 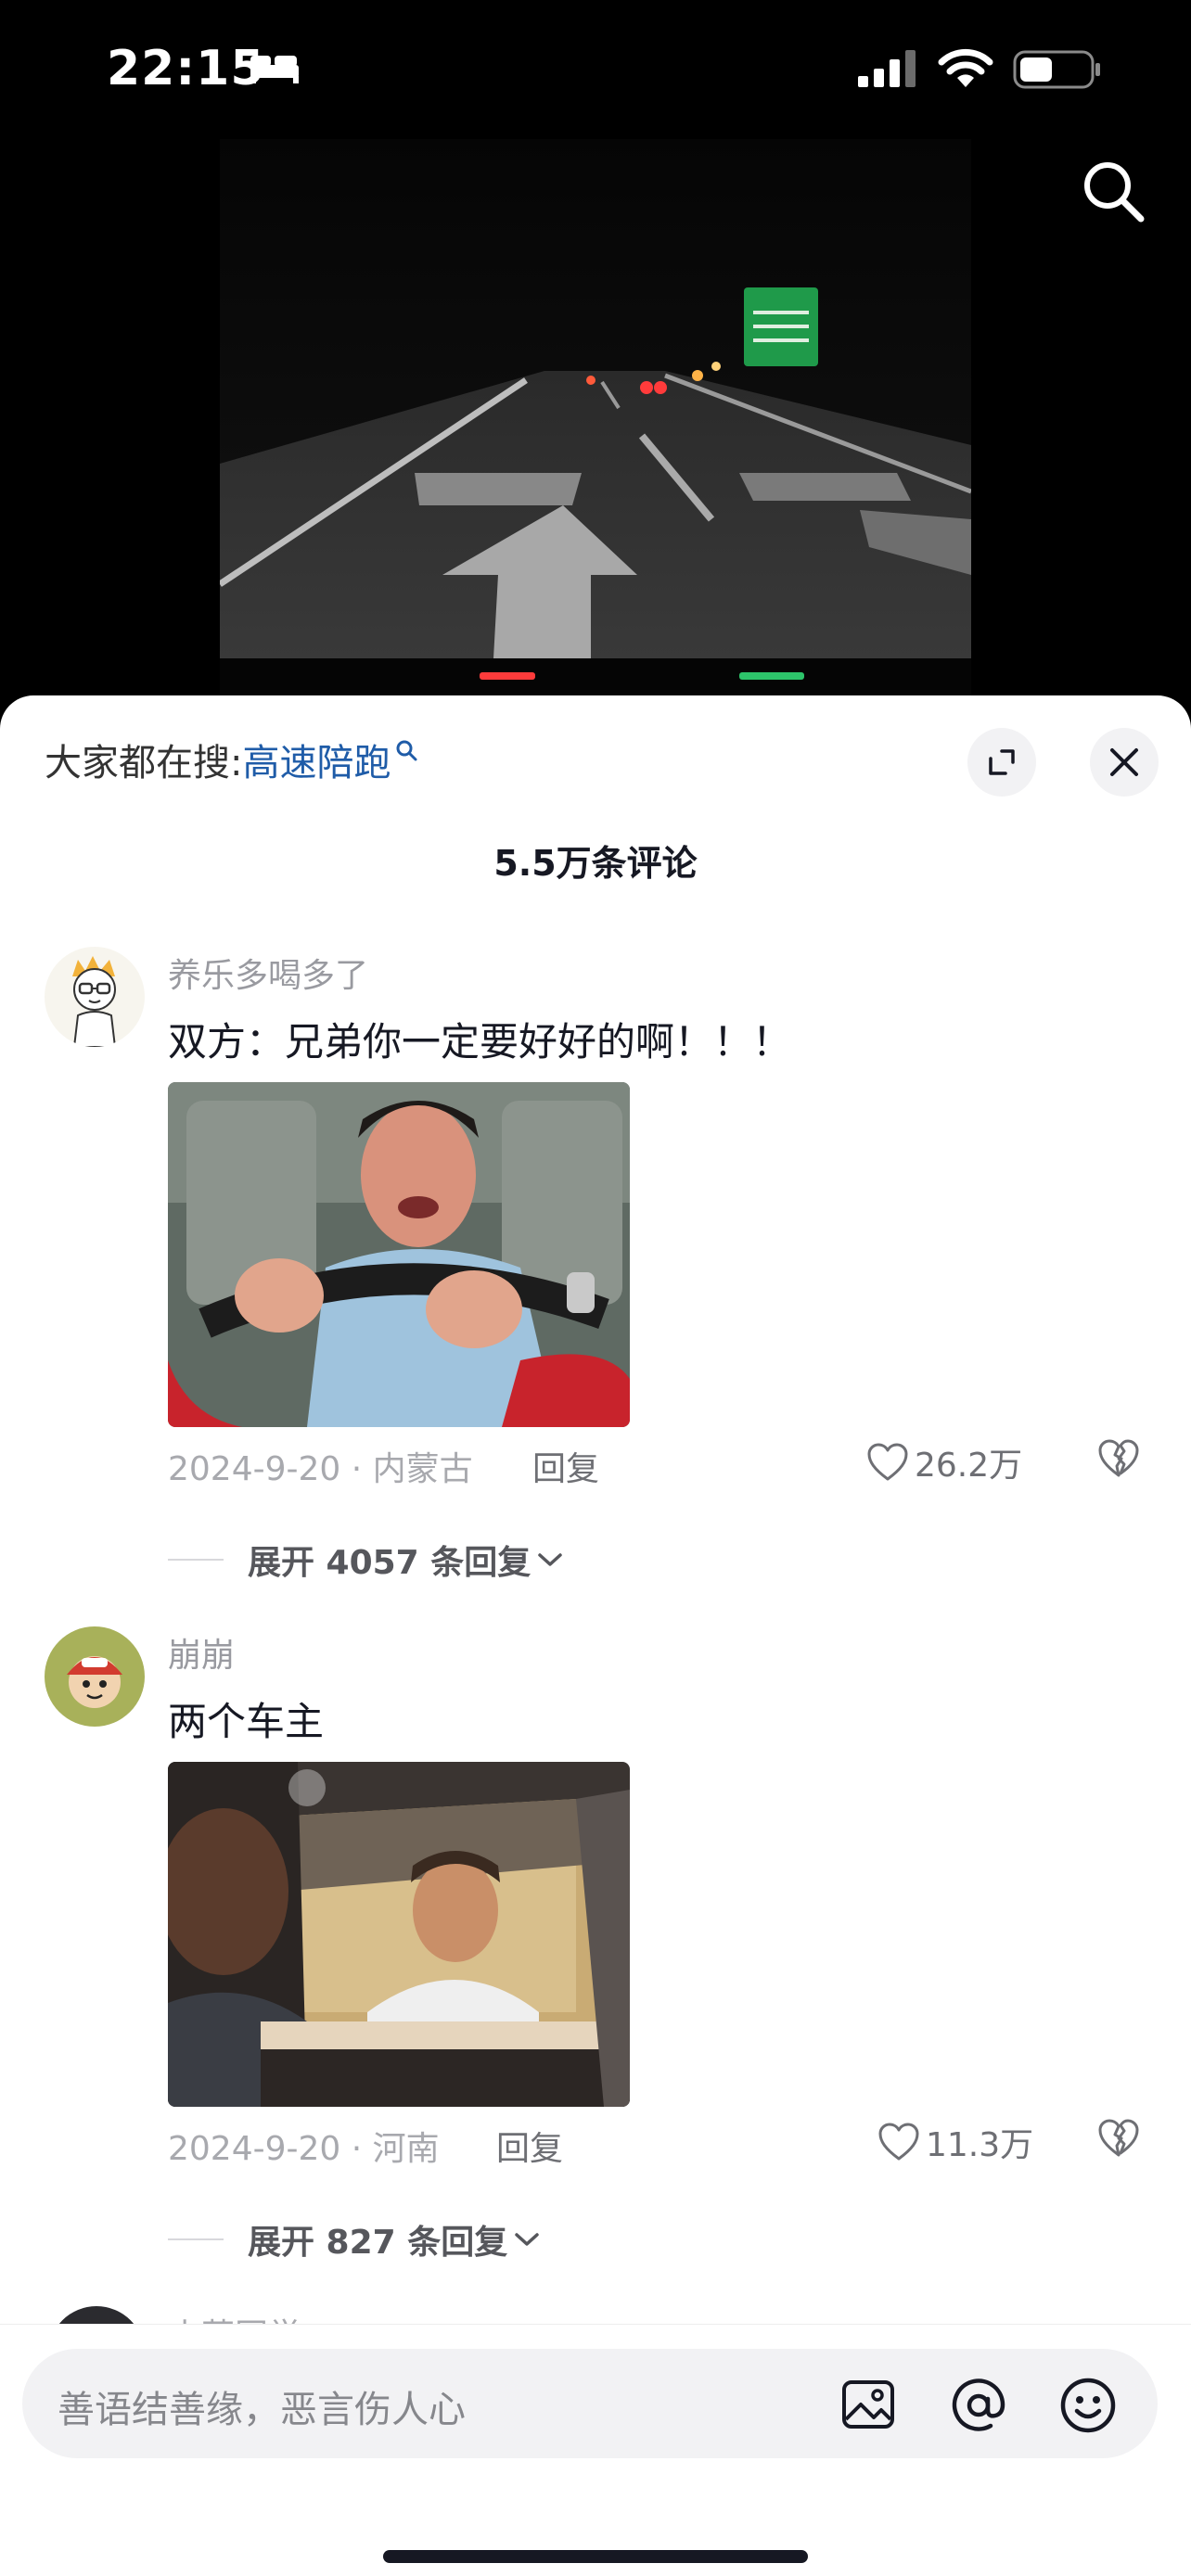 I want to click on search-button, so click(x=1113, y=193).